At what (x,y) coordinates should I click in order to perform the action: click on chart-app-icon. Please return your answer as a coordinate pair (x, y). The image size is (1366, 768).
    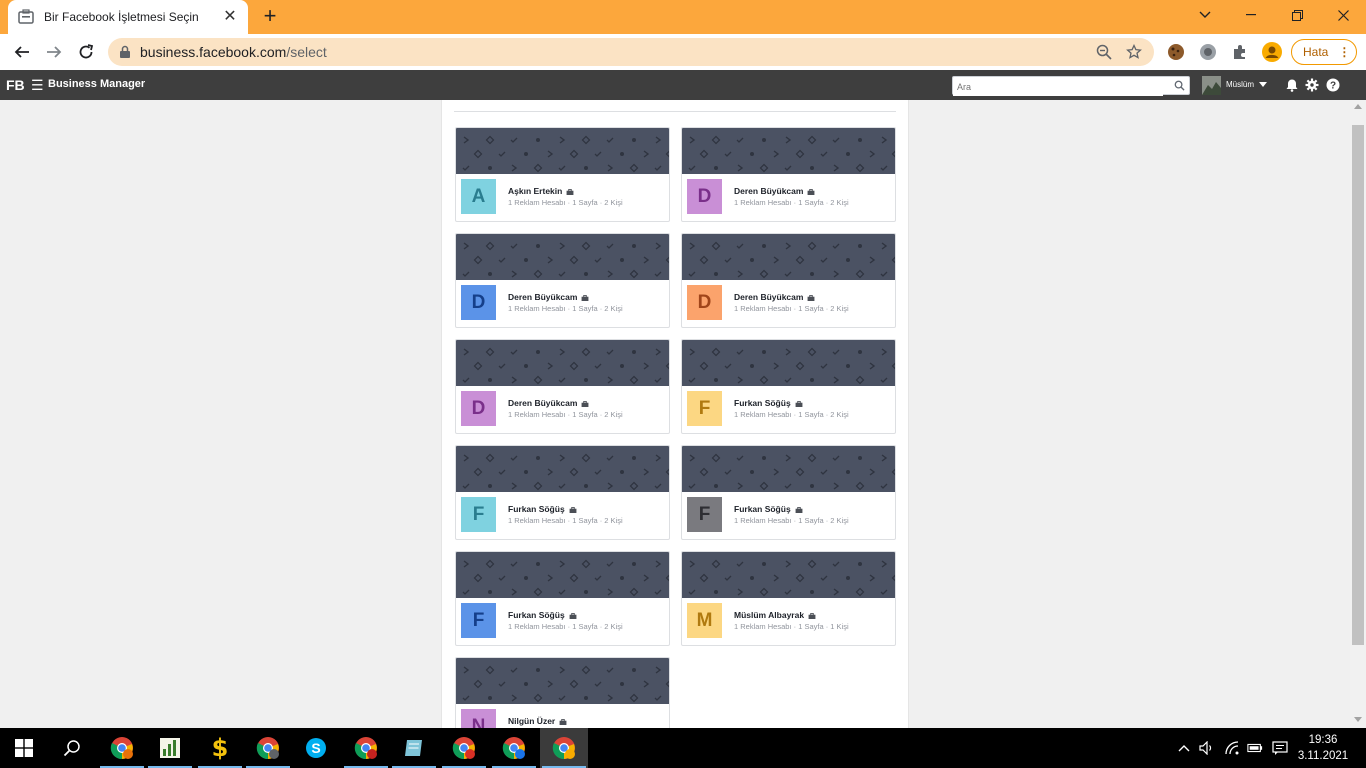
    Looking at the image, I should click on (170, 748).